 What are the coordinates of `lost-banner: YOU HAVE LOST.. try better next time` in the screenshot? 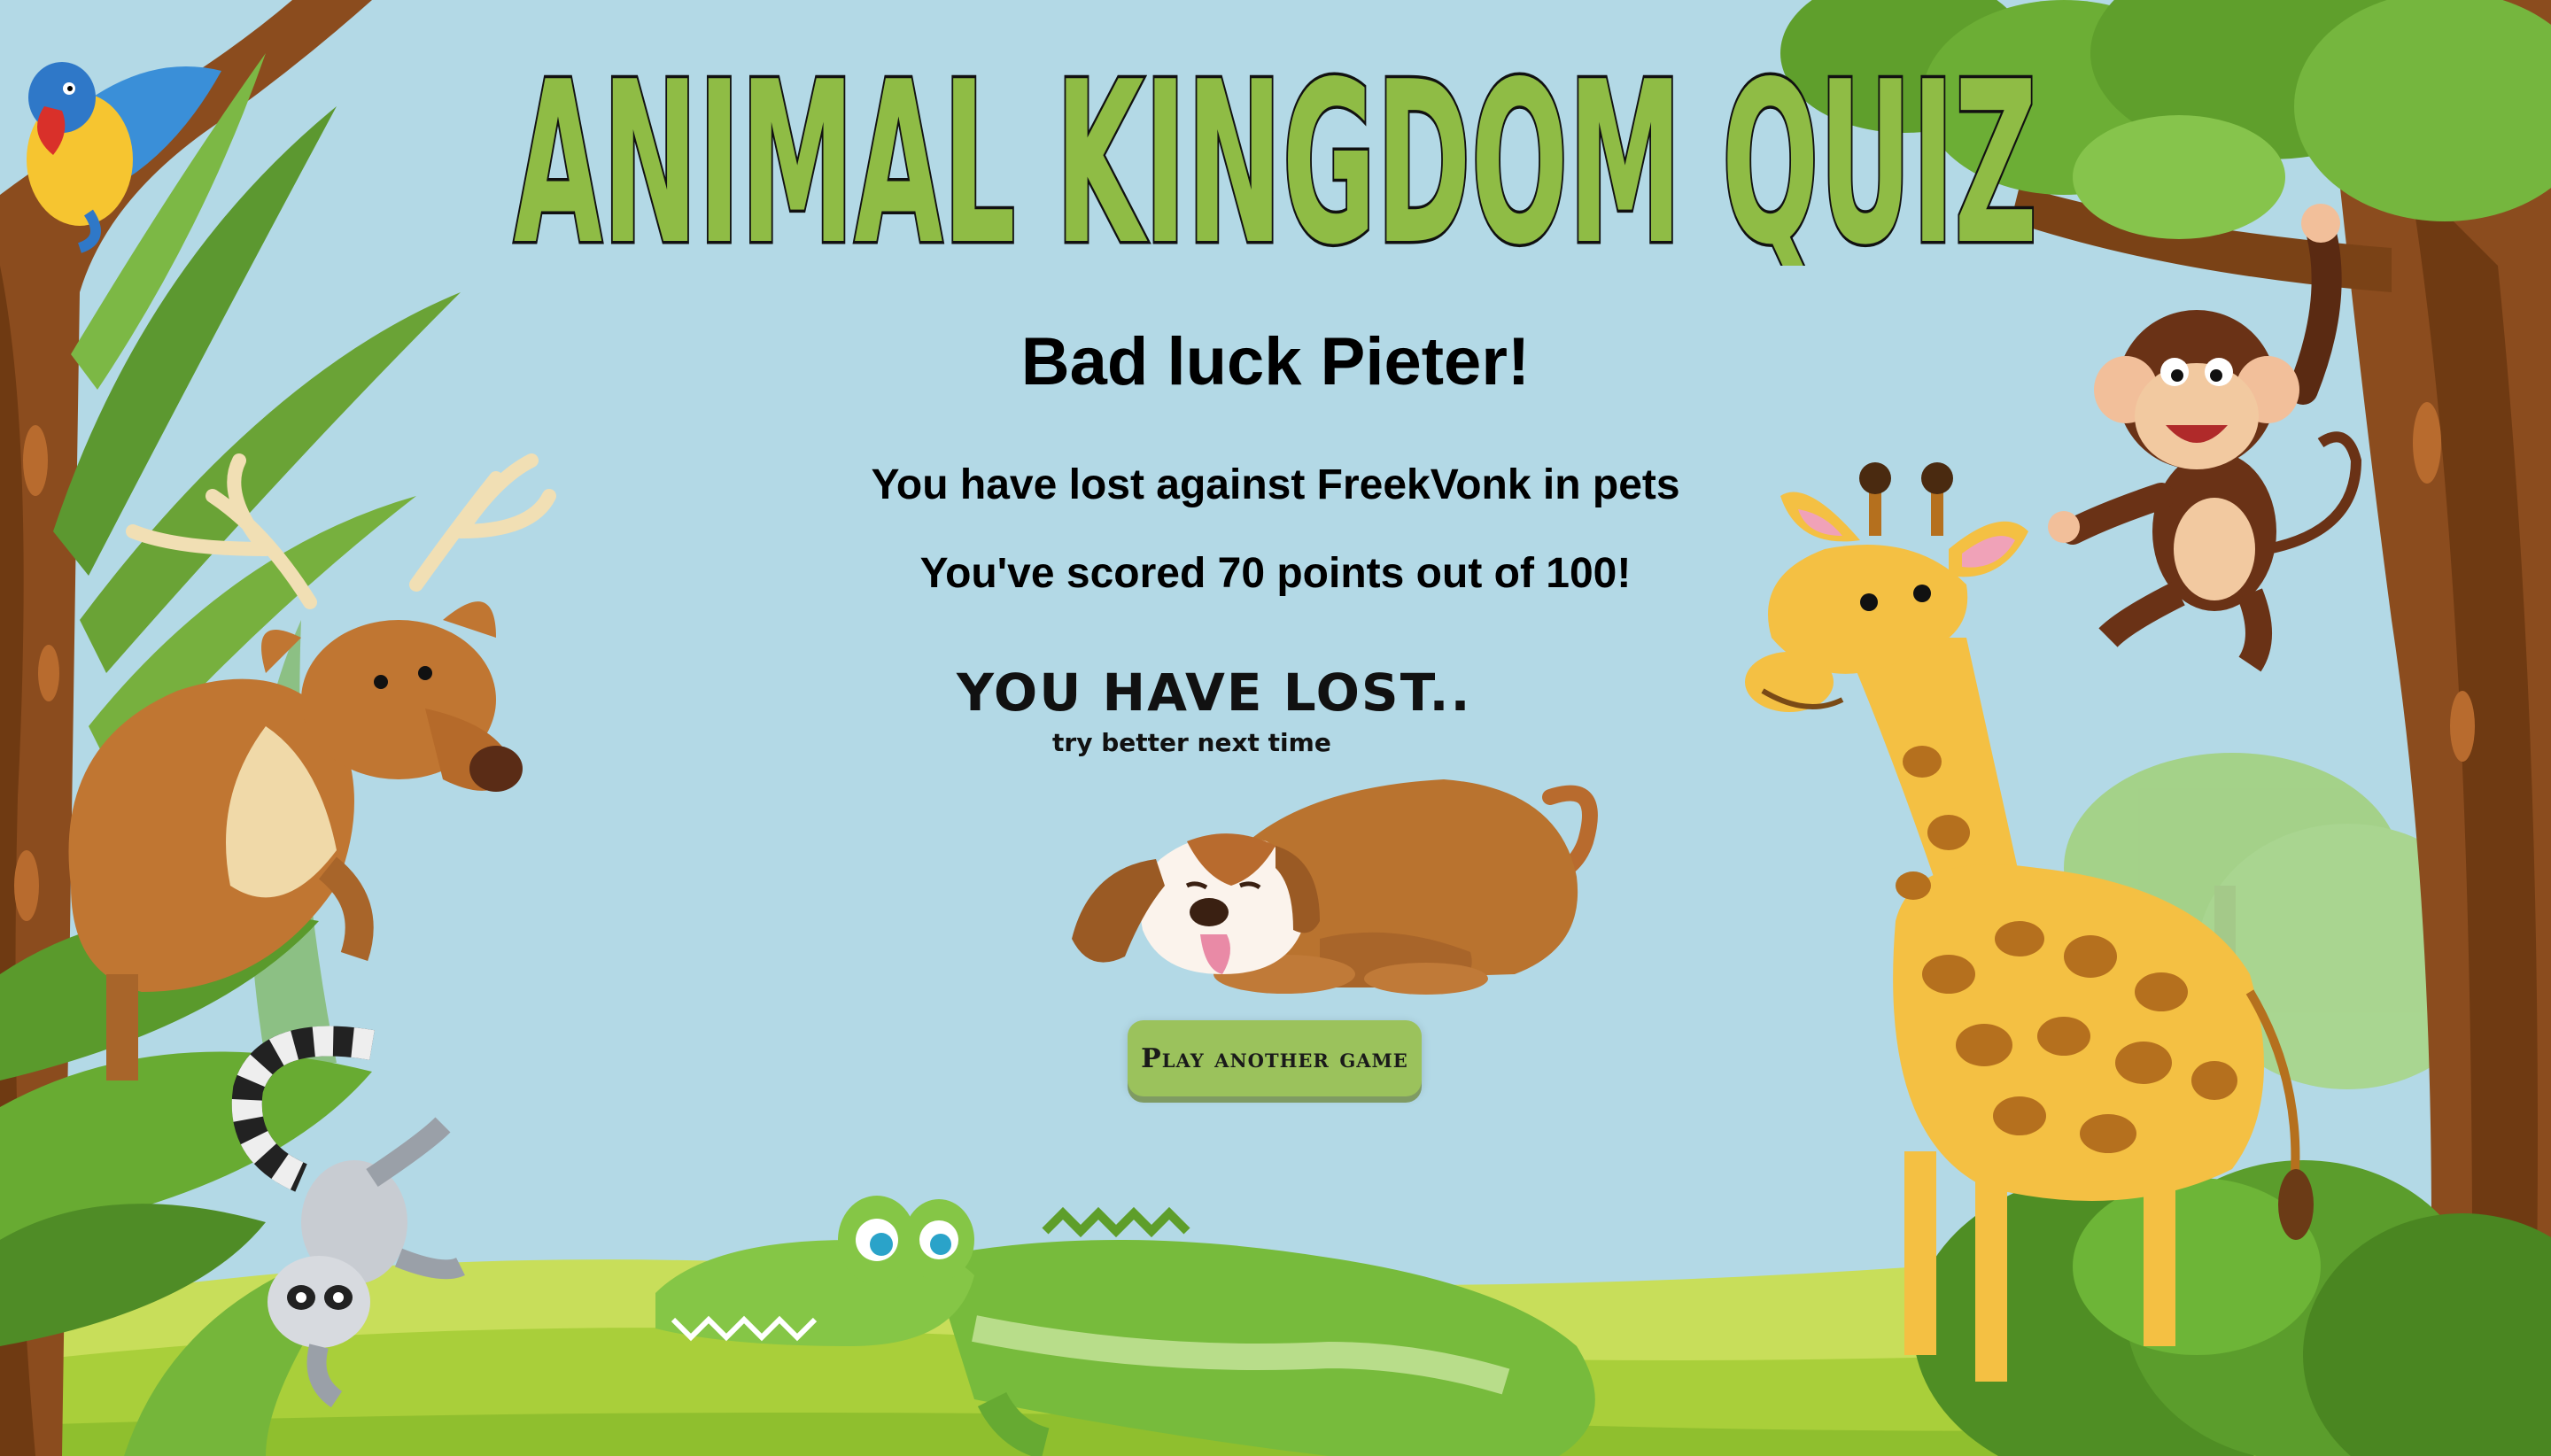 It's located at (1214, 715).